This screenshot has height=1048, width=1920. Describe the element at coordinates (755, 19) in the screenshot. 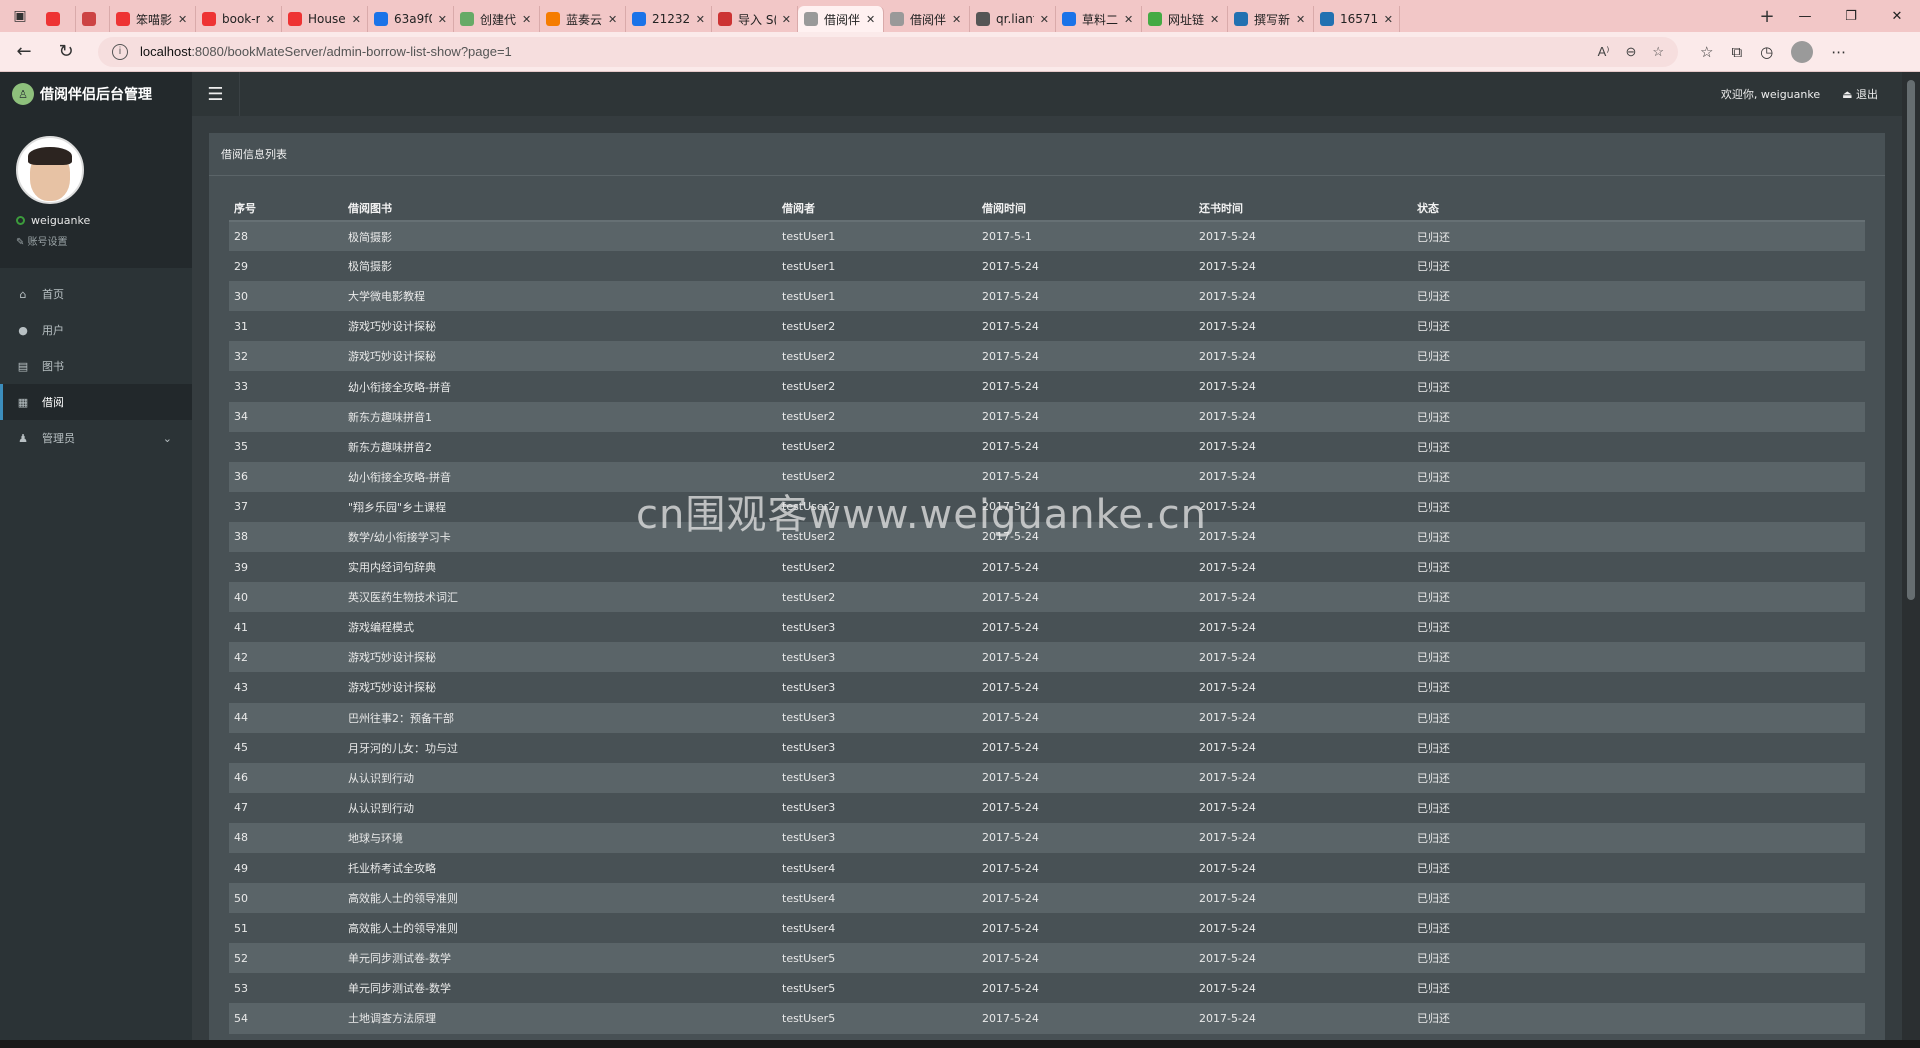

I see `browser-tab: 导入 S(✕` at that location.